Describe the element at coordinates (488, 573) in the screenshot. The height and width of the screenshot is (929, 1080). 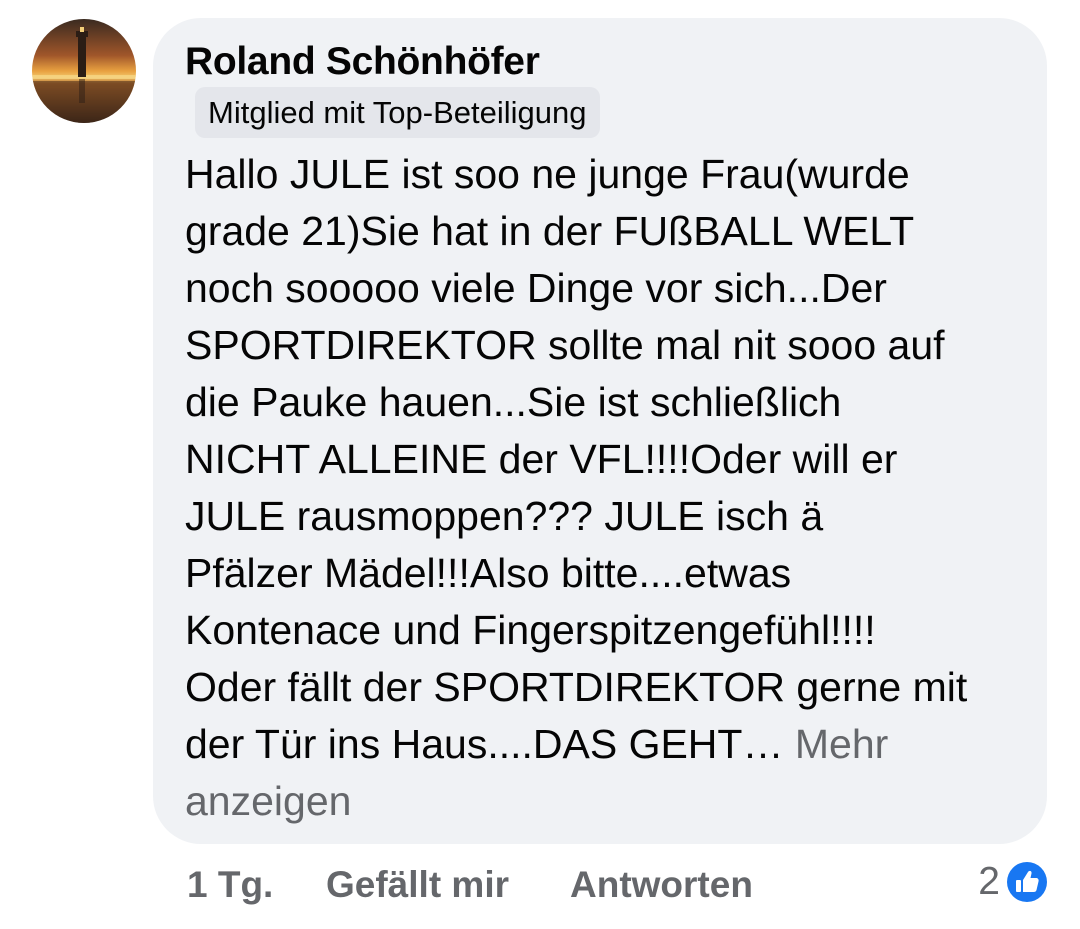
I see `comment-text-line: Pfälzer Mädel!!!Also bitte....etwas` at that location.